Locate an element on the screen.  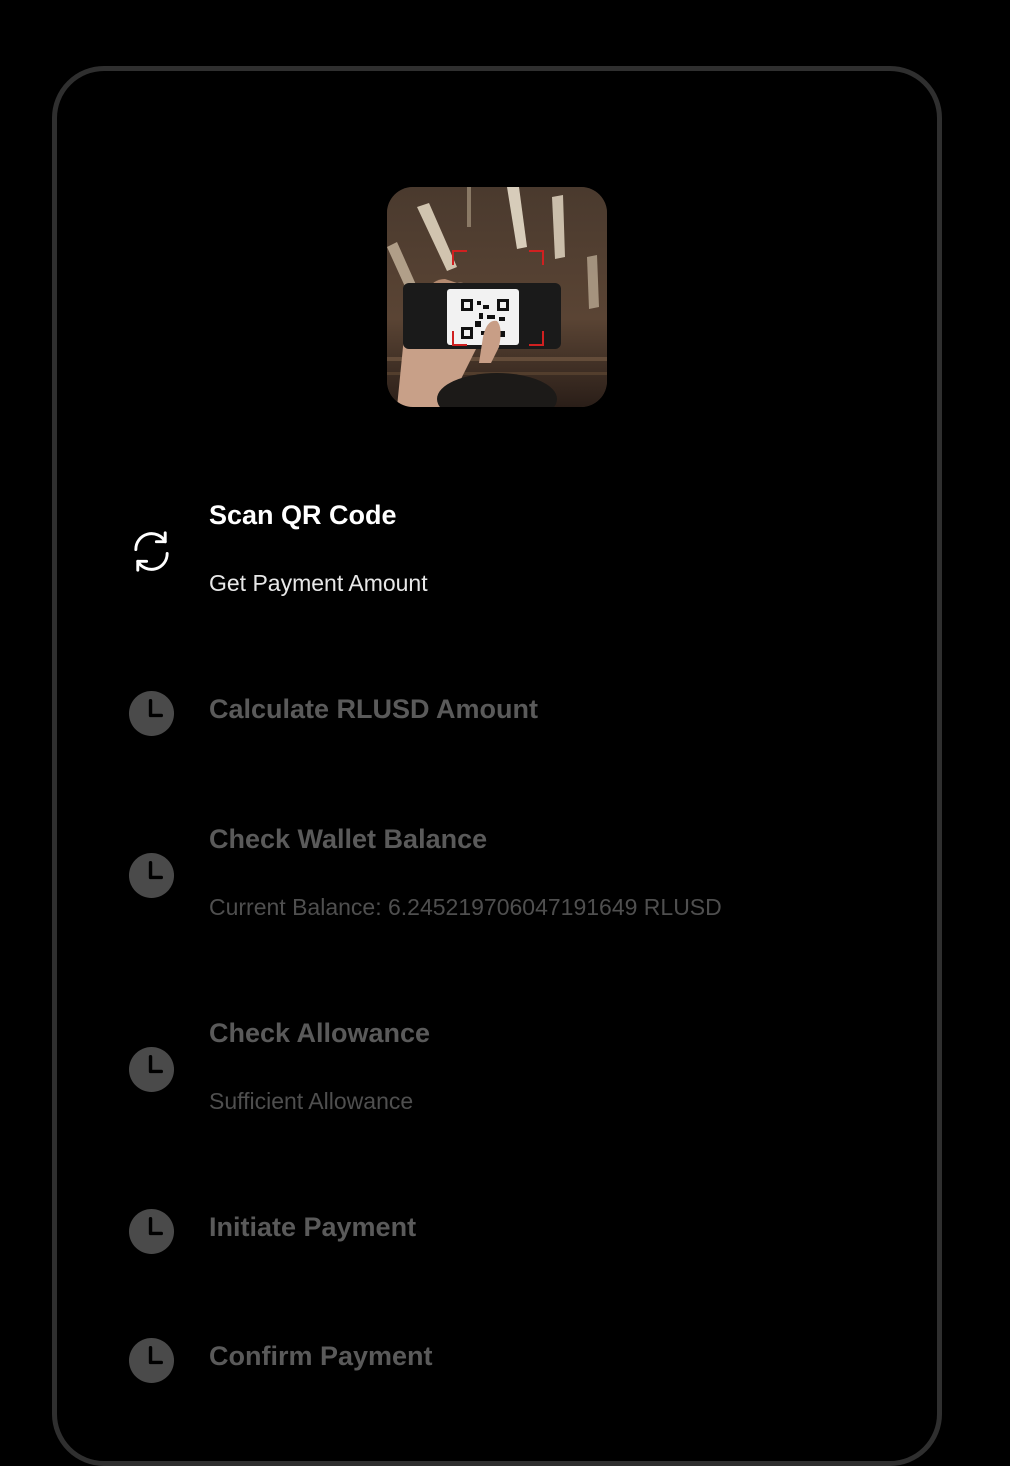
step-title: Check Allowance is located at coordinates (320, 1033).